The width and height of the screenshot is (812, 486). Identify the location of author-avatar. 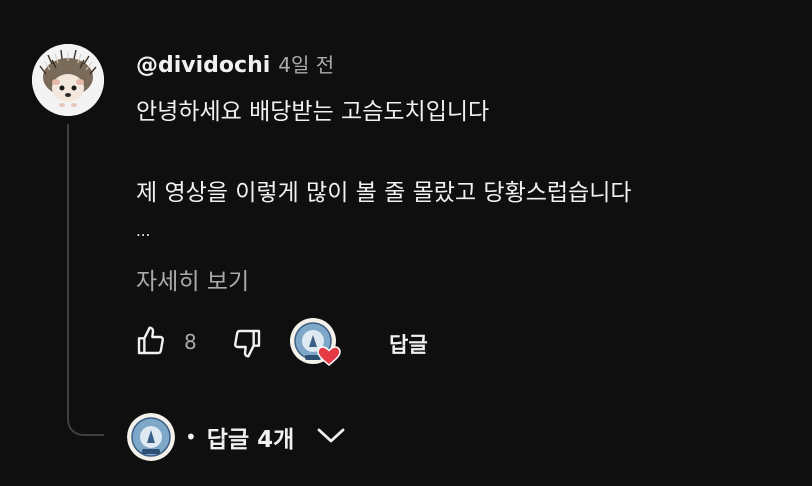
(68, 80).